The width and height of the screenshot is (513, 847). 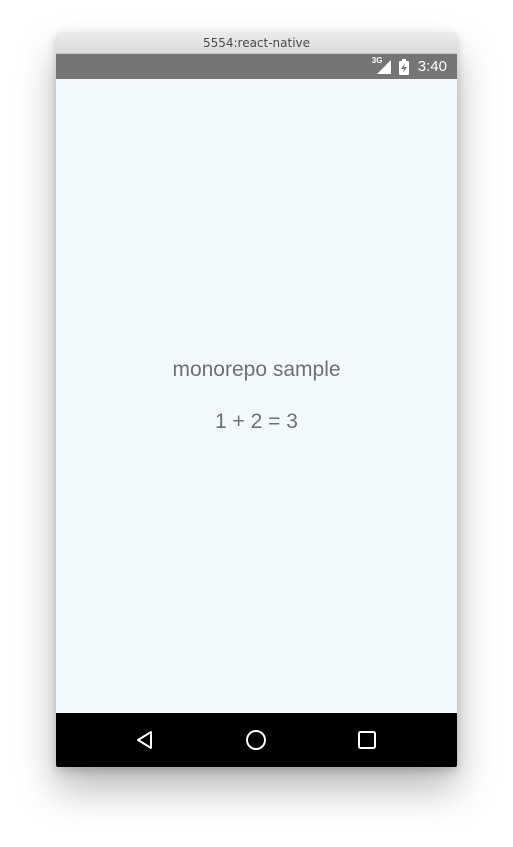 I want to click on android-status-bar: 3G 3:40, so click(x=256, y=66).